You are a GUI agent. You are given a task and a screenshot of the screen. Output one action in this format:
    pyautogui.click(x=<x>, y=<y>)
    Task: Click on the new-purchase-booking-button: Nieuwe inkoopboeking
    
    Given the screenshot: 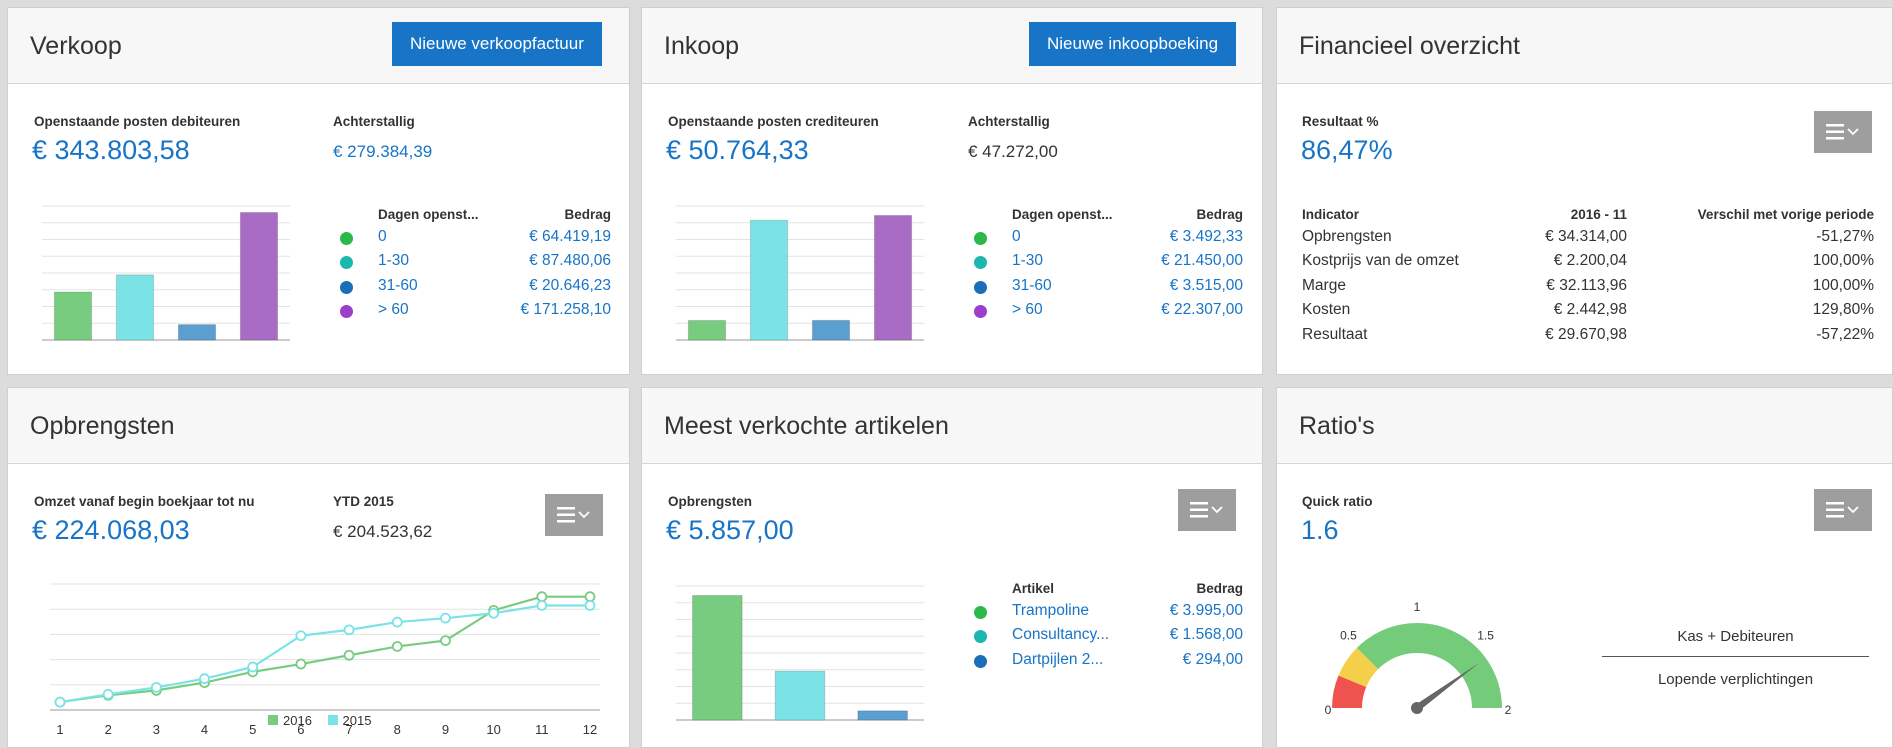 What is the action you would take?
    pyautogui.click(x=1133, y=44)
    